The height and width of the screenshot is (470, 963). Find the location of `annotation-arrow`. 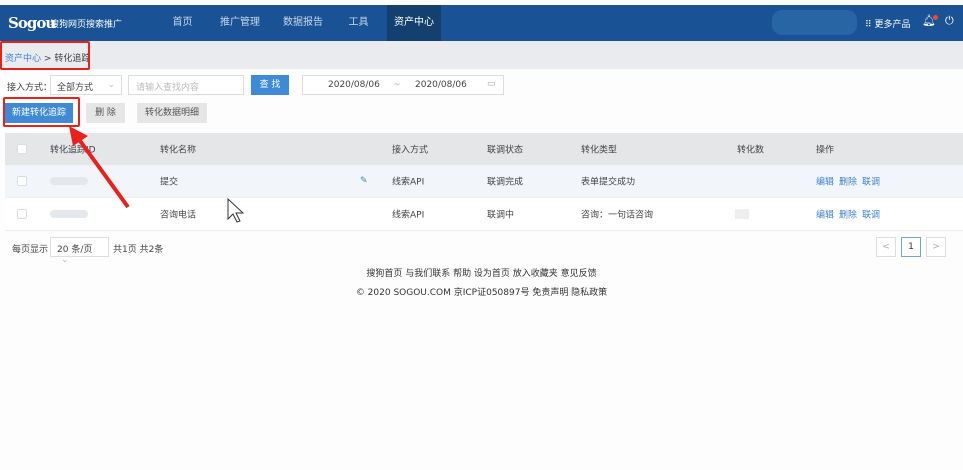

annotation-arrow is located at coordinates (157, 174).